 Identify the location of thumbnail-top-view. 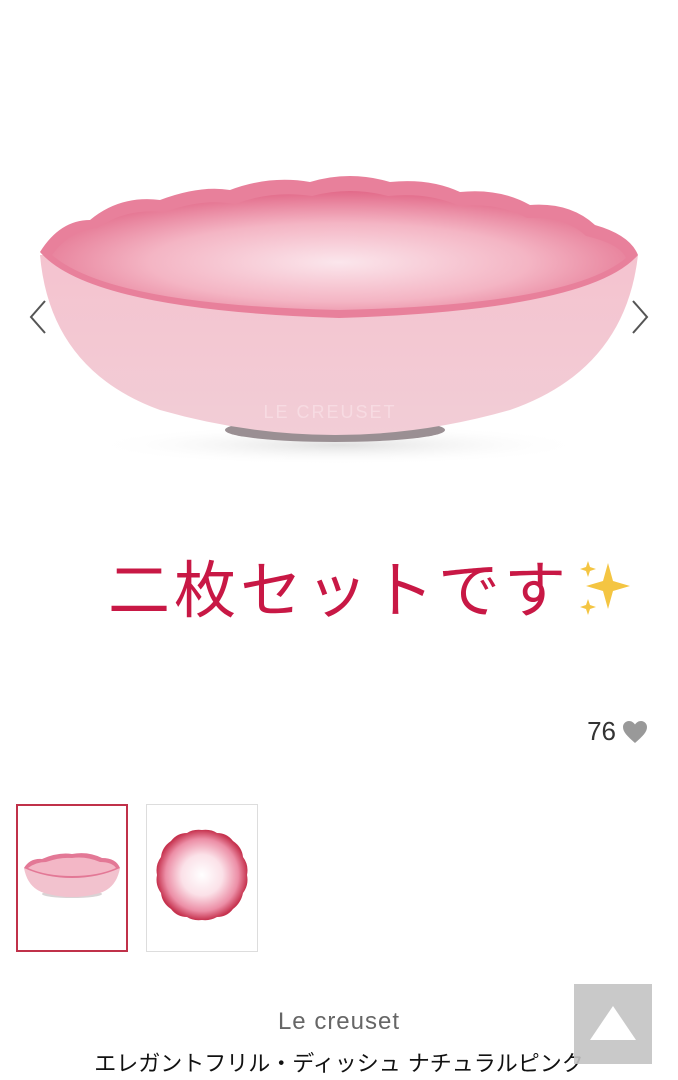
(202, 878).